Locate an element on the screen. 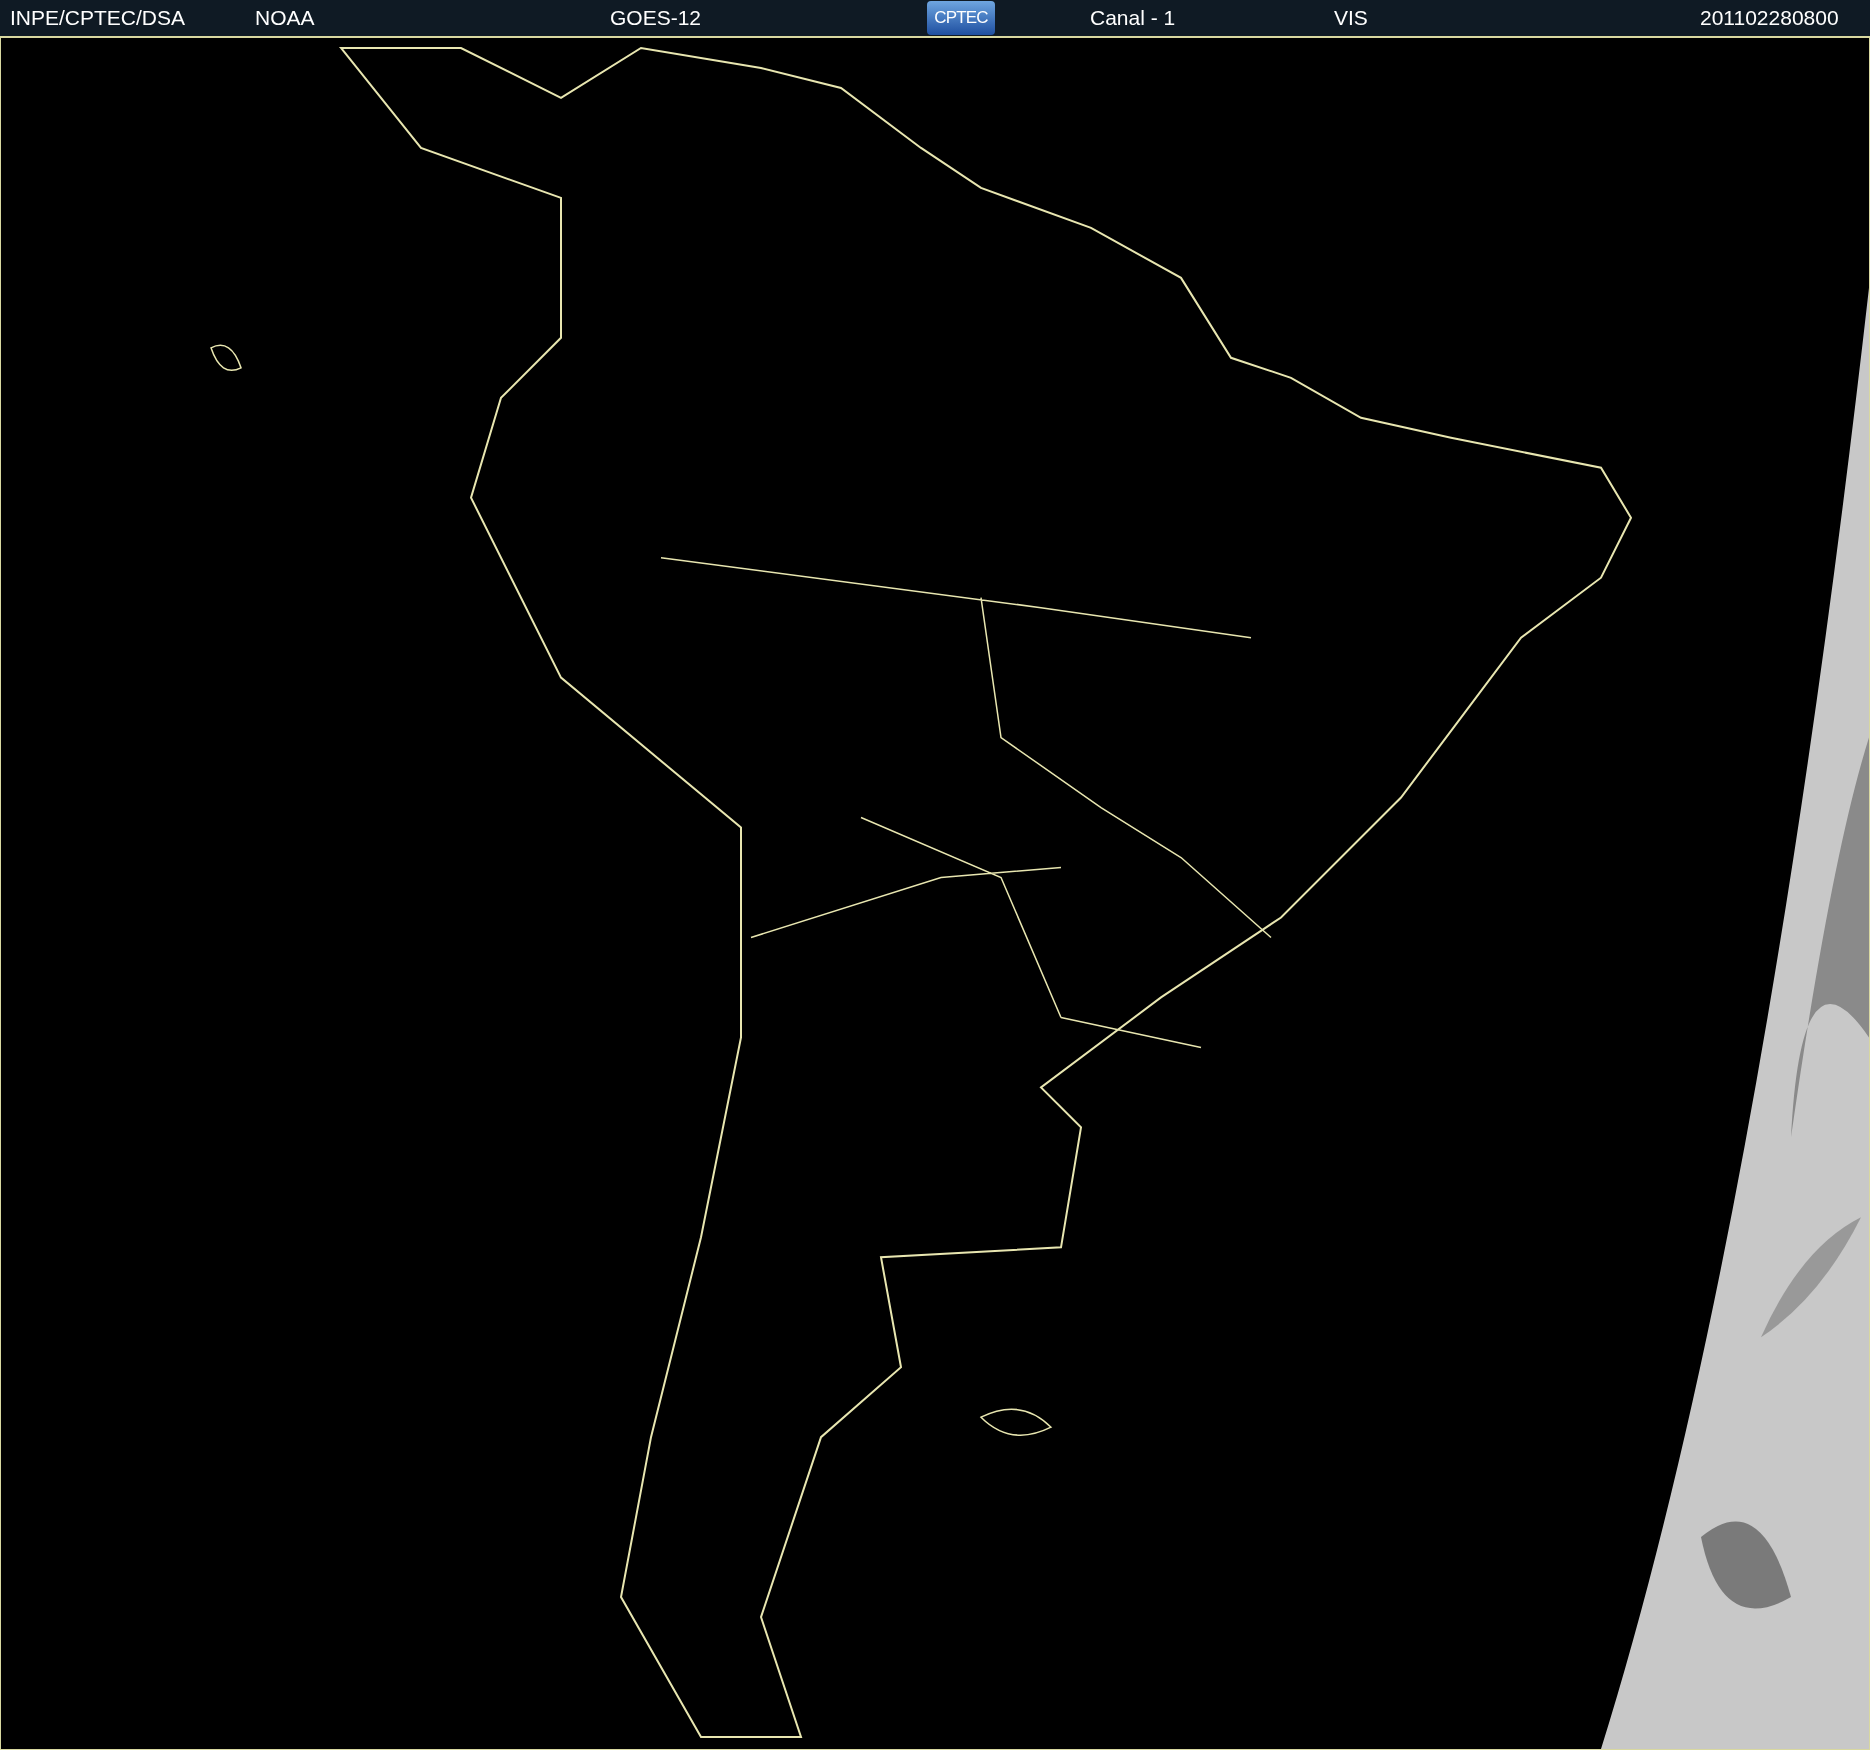  header-label: NOAA is located at coordinates (285, 18).